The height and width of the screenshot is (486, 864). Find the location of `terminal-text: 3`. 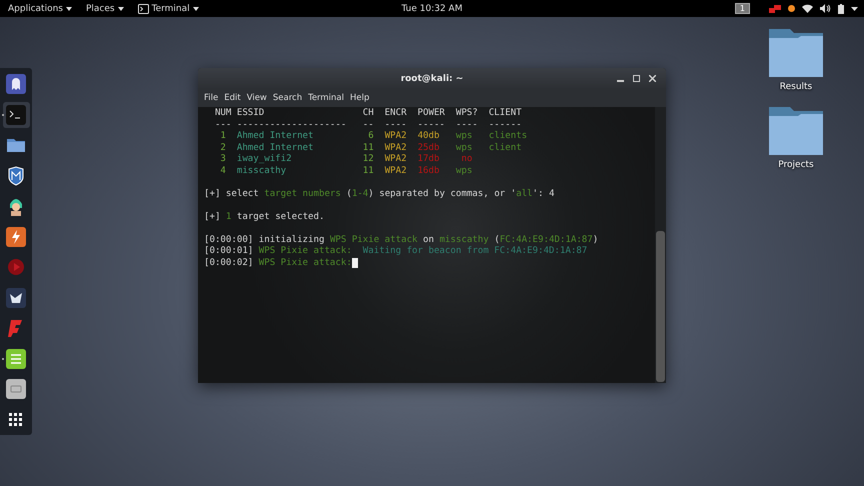

terminal-text: 3 is located at coordinates (223, 160).